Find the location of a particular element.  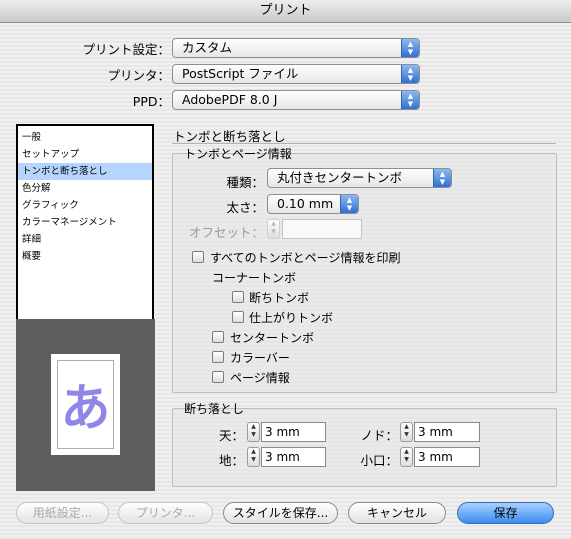

mark-type-popup: 丸付きセンタートンボ ▲ ▼ is located at coordinates (359, 178).